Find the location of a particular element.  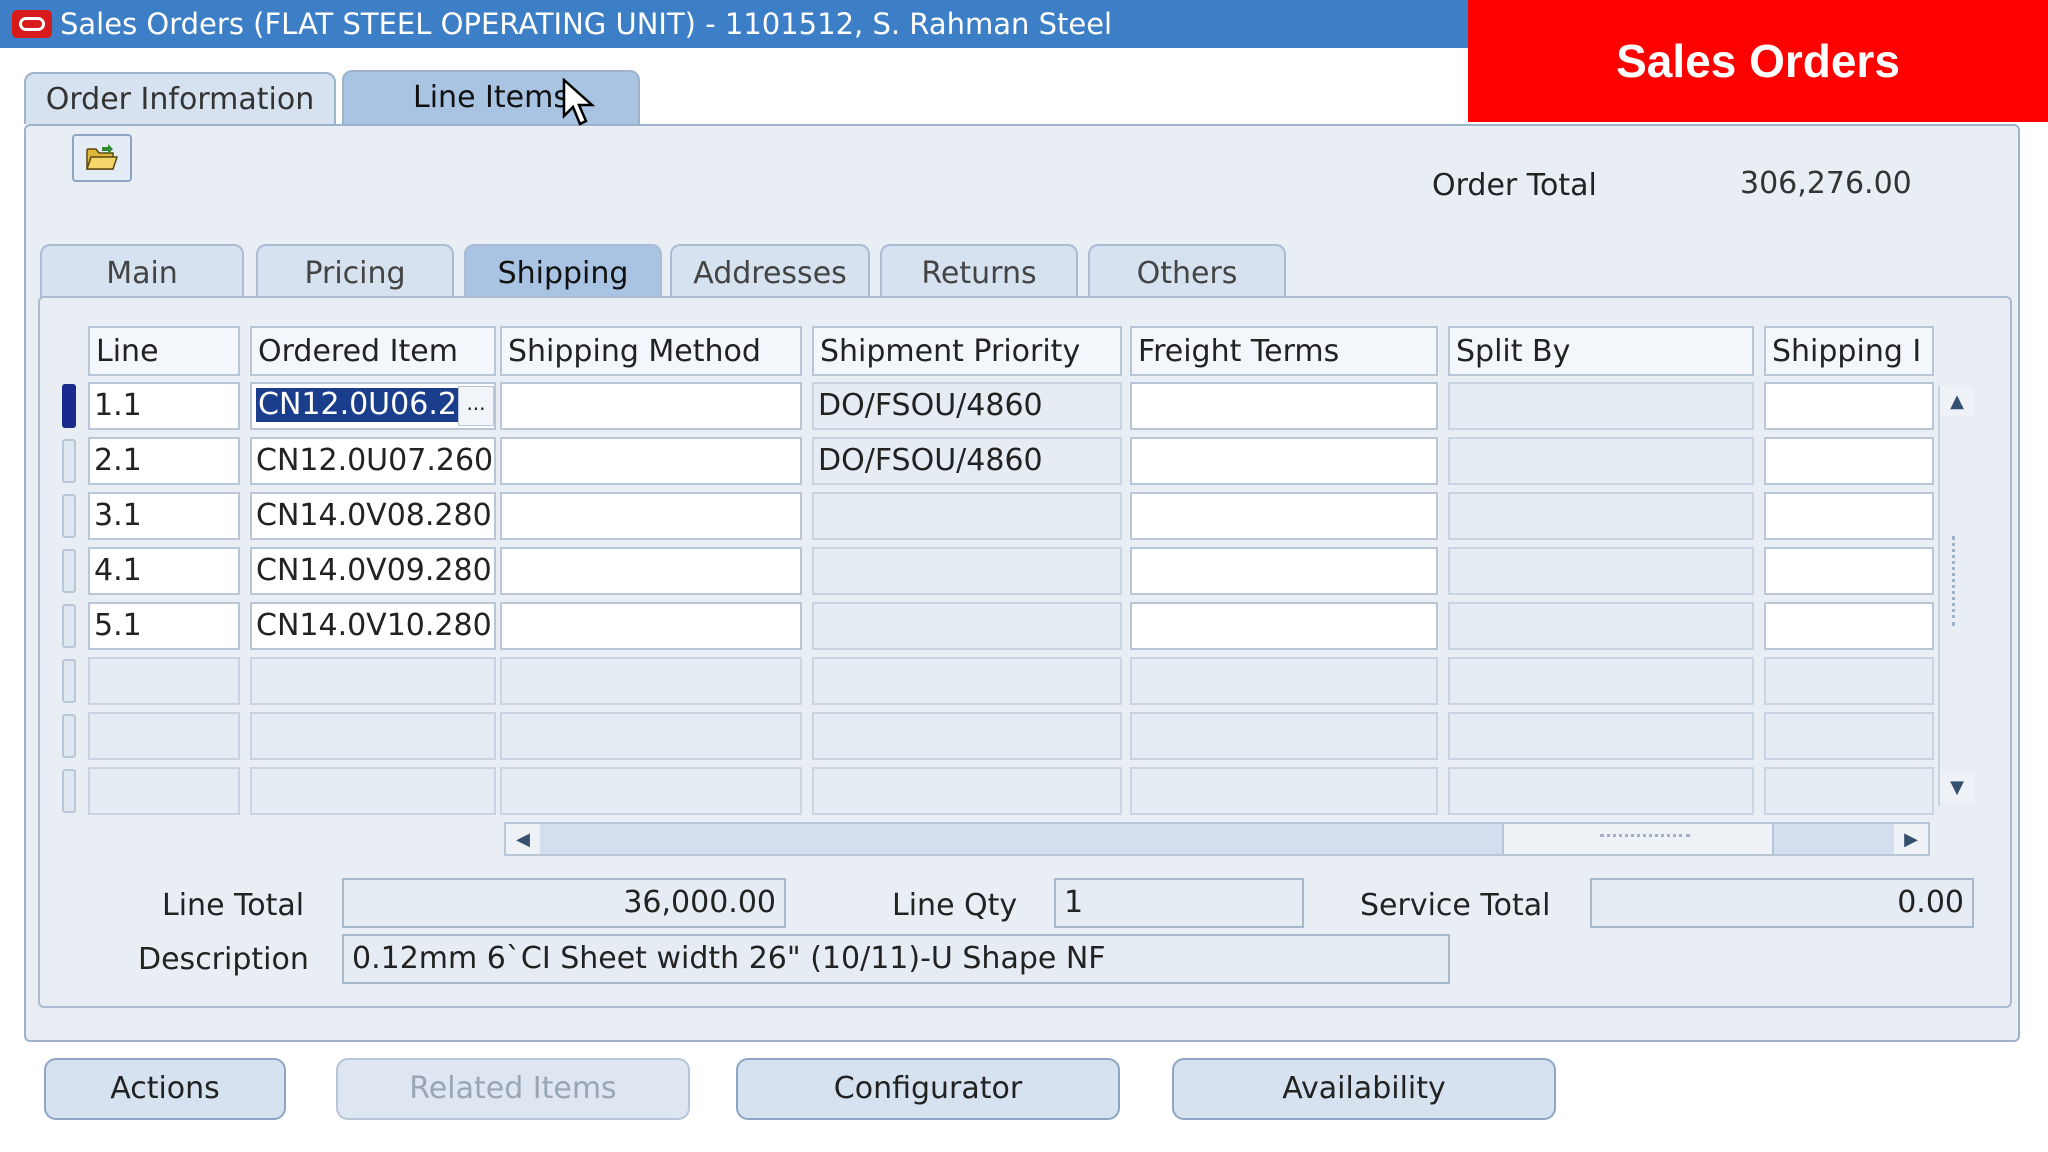

line-cell: 4.1 is located at coordinates (164, 571).